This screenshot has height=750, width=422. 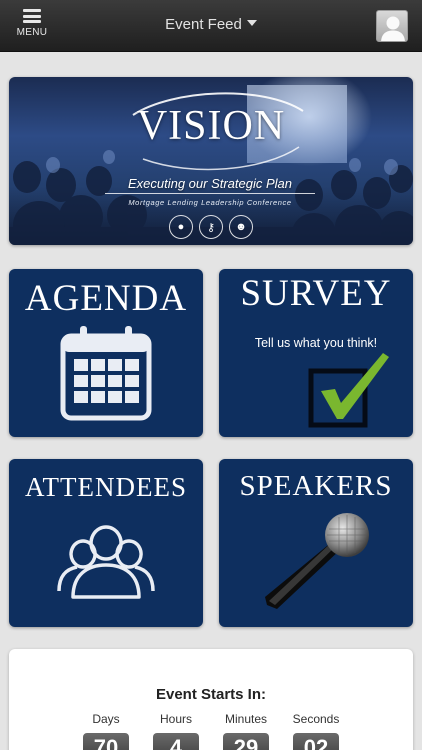 What do you see at coordinates (106, 373) in the screenshot?
I see `calendar-icon` at bounding box center [106, 373].